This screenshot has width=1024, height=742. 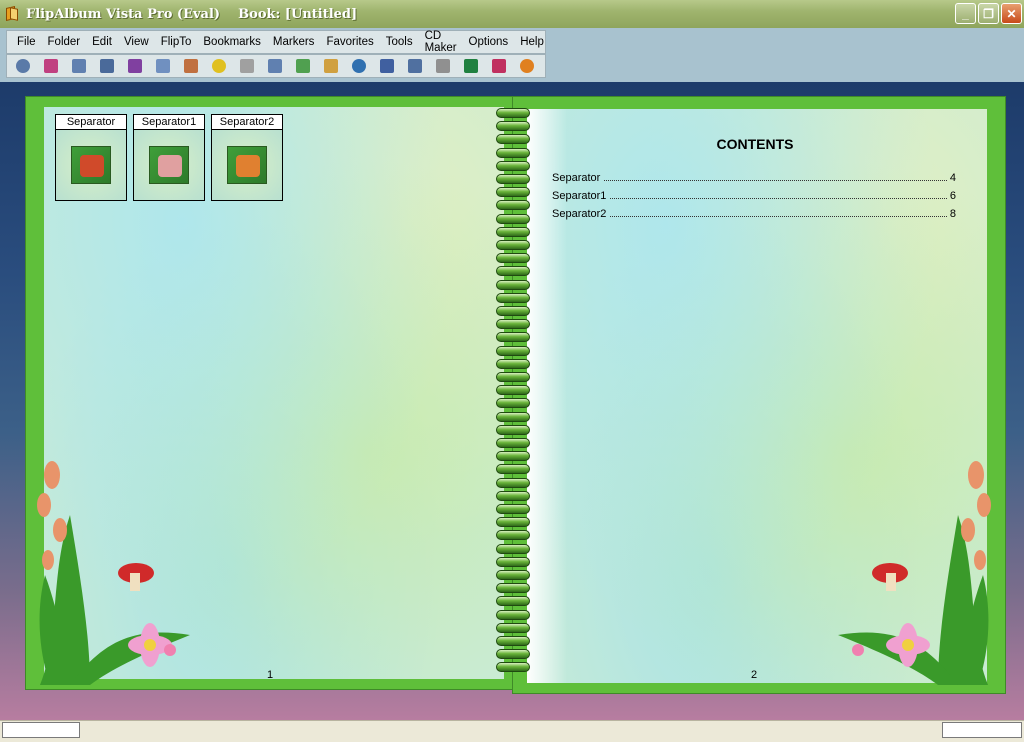 What do you see at coordinates (12, 14) in the screenshot?
I see `flipalbum-app-icon` at bounding box center [12, 14].